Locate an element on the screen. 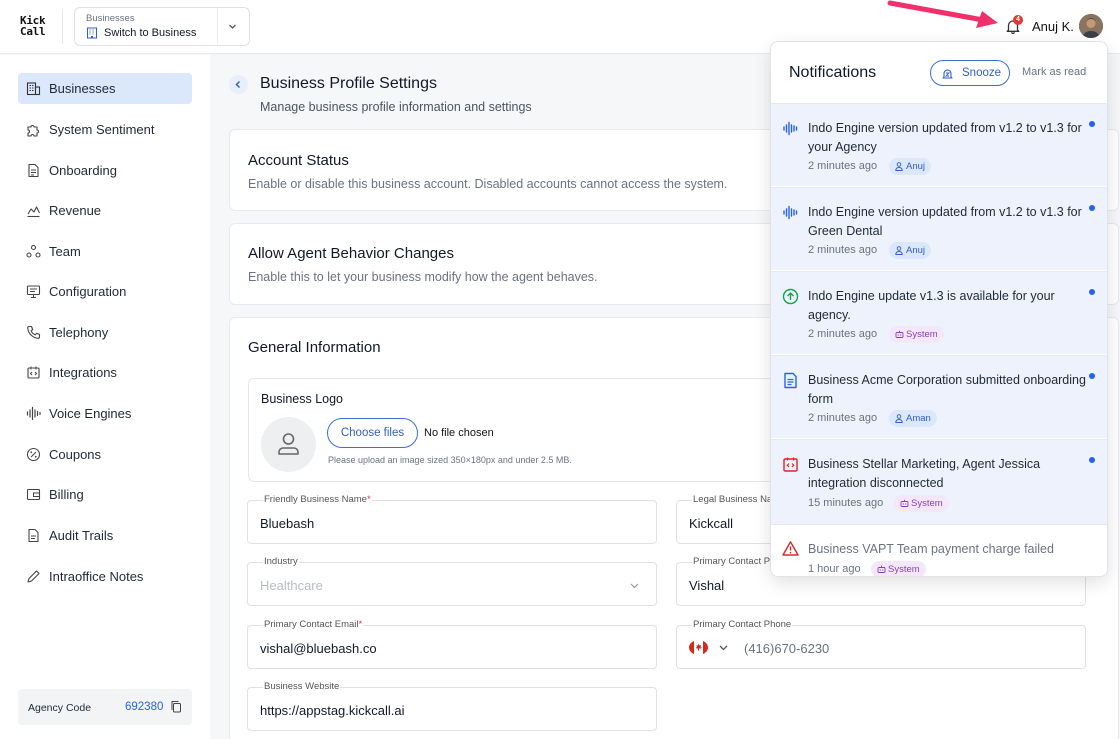 The height and width of the screenshot is (739, 1120). wallet-icon is located at coordinates (33, 494).